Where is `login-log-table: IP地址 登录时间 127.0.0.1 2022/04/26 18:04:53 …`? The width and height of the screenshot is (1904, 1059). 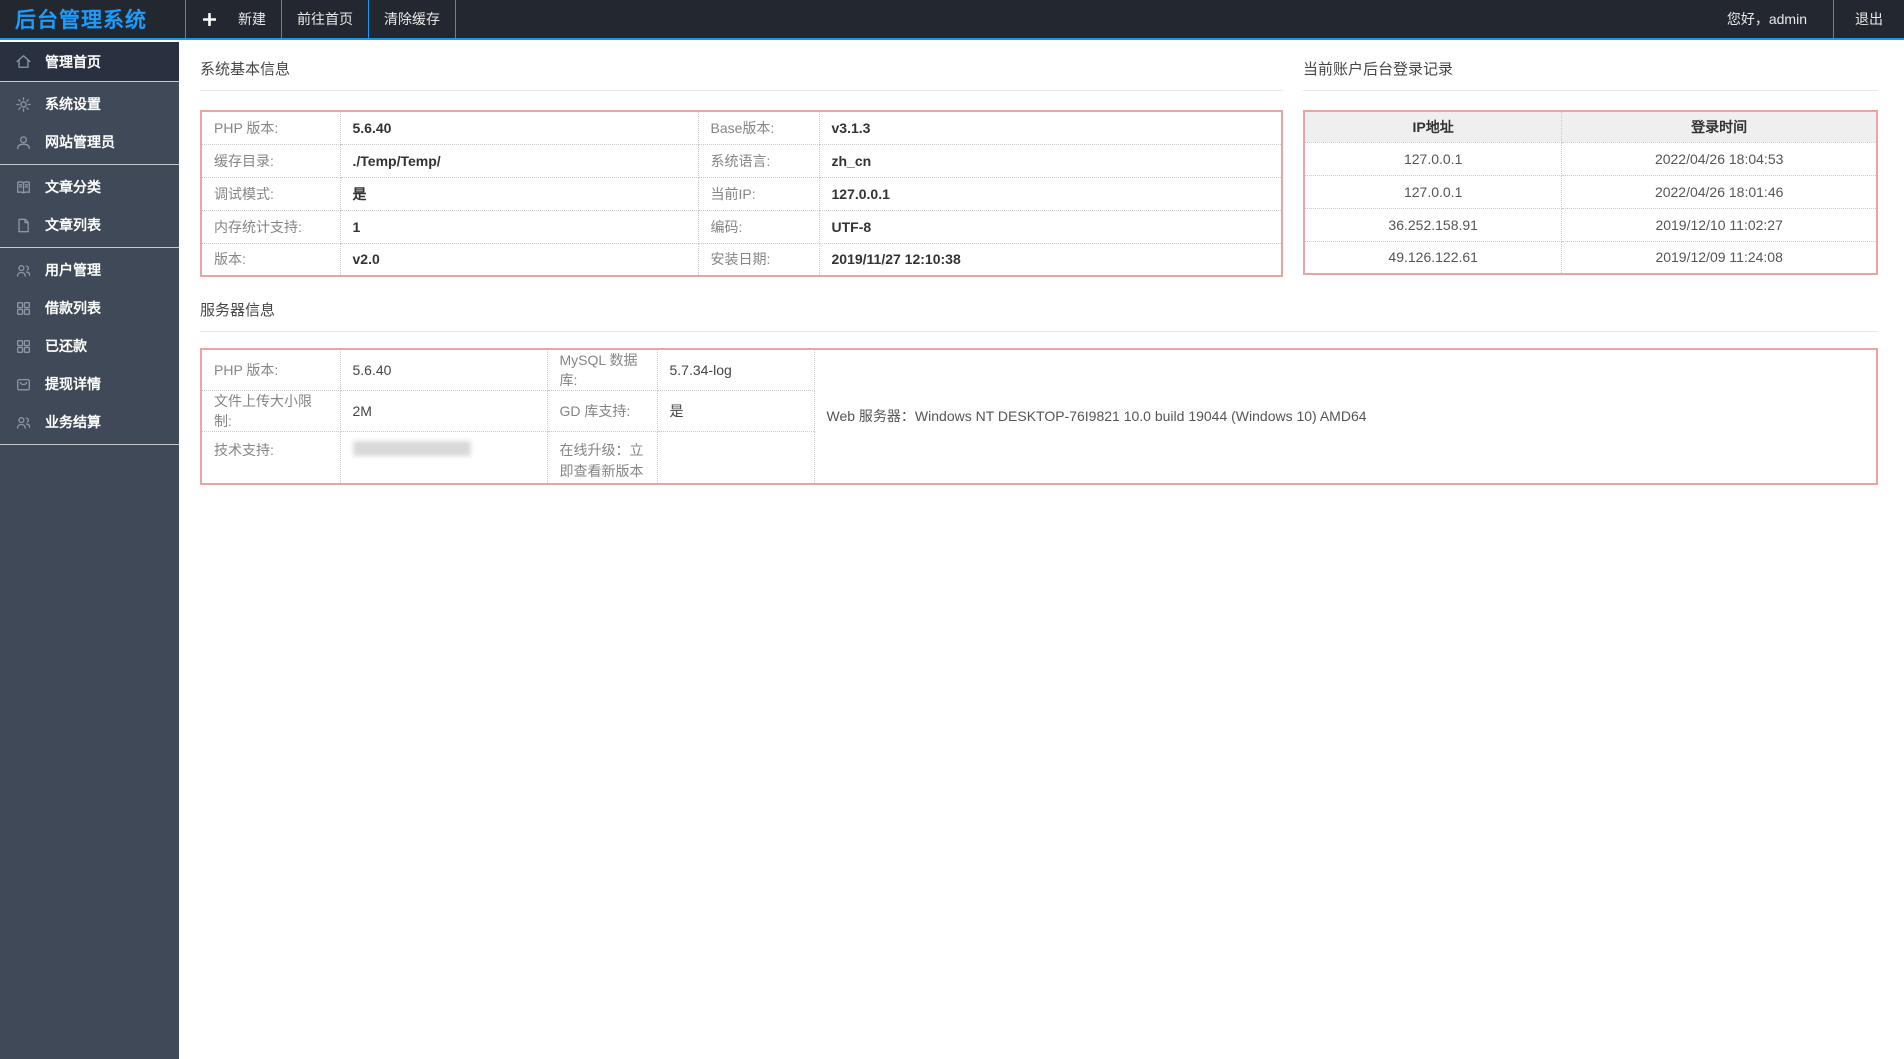 login-log-table: IP地址 登录时间 127.0.0.1 2022/04/26 18:04:53 … is located at coordinates (1590, 192).